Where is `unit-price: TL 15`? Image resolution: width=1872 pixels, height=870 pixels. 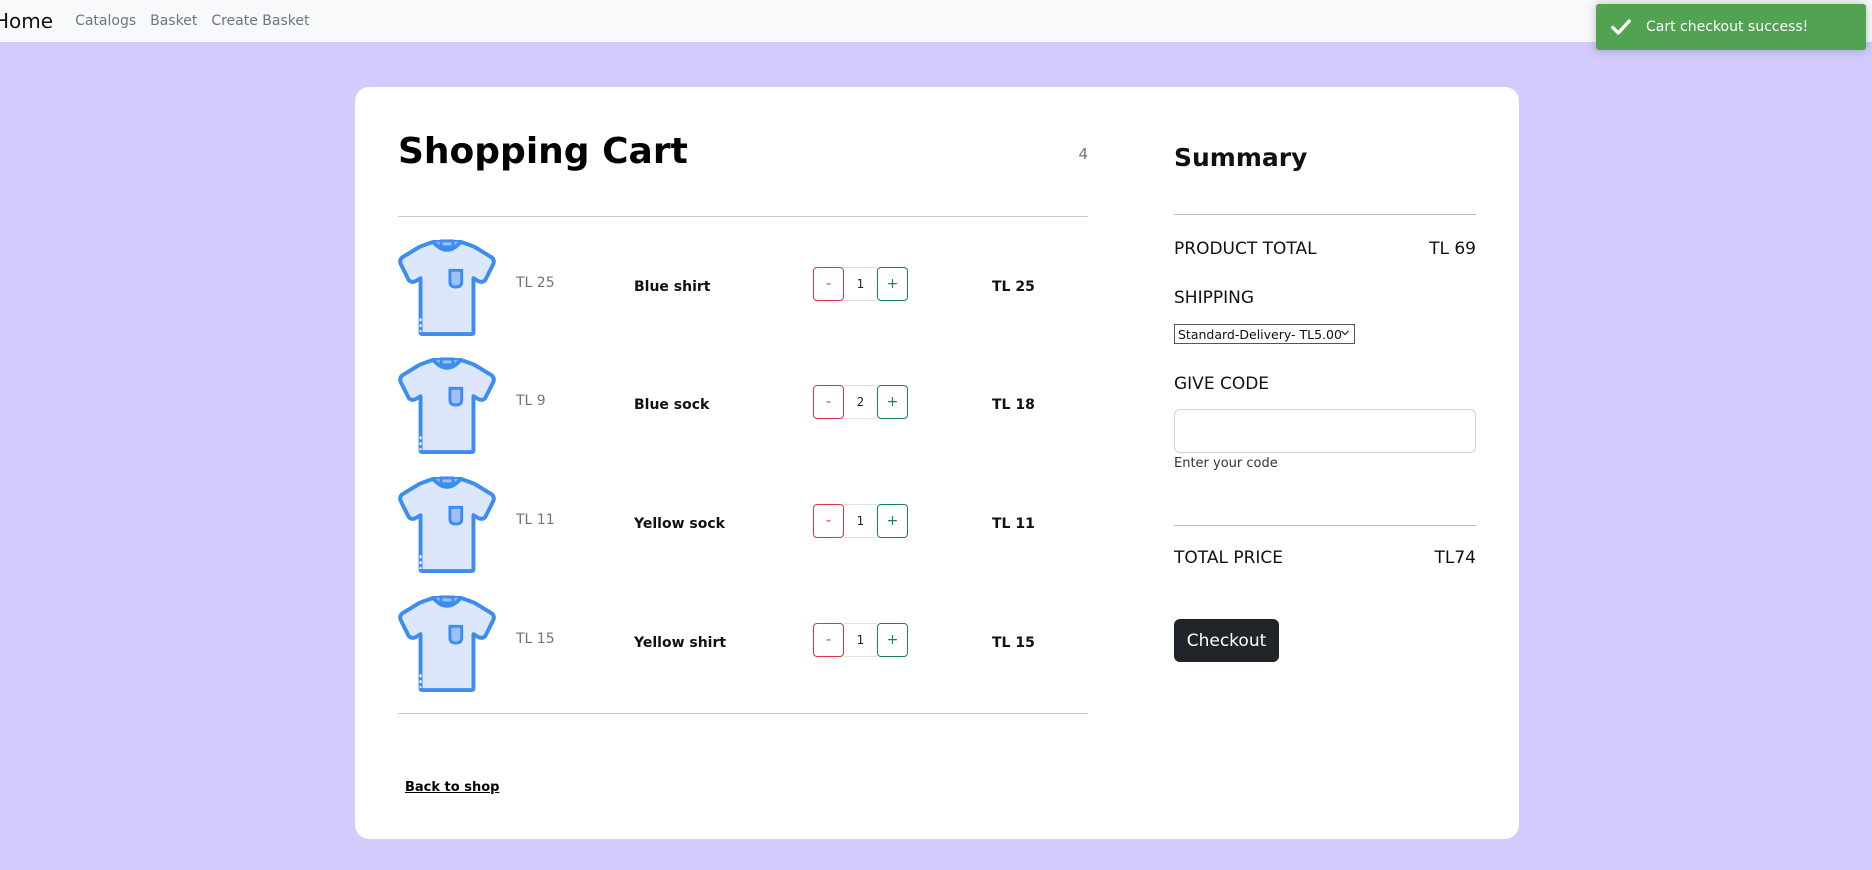
unit-price: TL 15 is located at coordinates (535, 639).